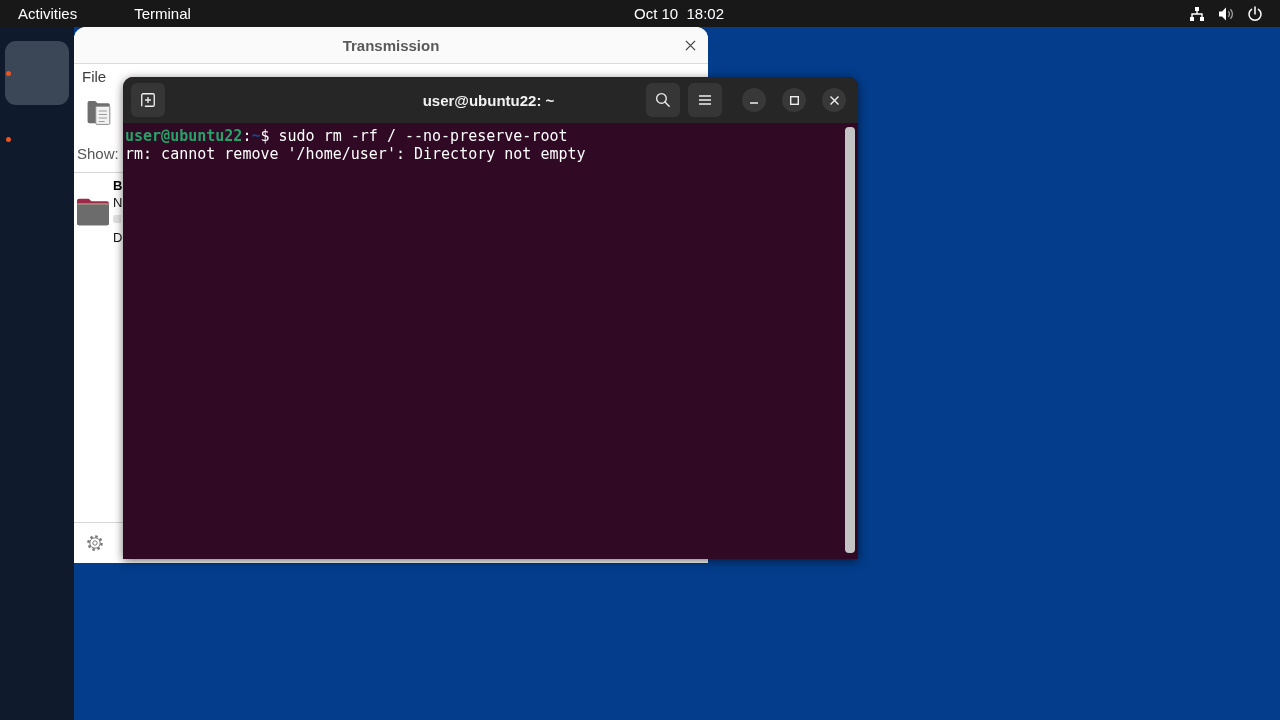 The image size is (1280, 720). Describe the element at coordinates (1255, 13) in the screenshot. I see `power-icon` at that location.